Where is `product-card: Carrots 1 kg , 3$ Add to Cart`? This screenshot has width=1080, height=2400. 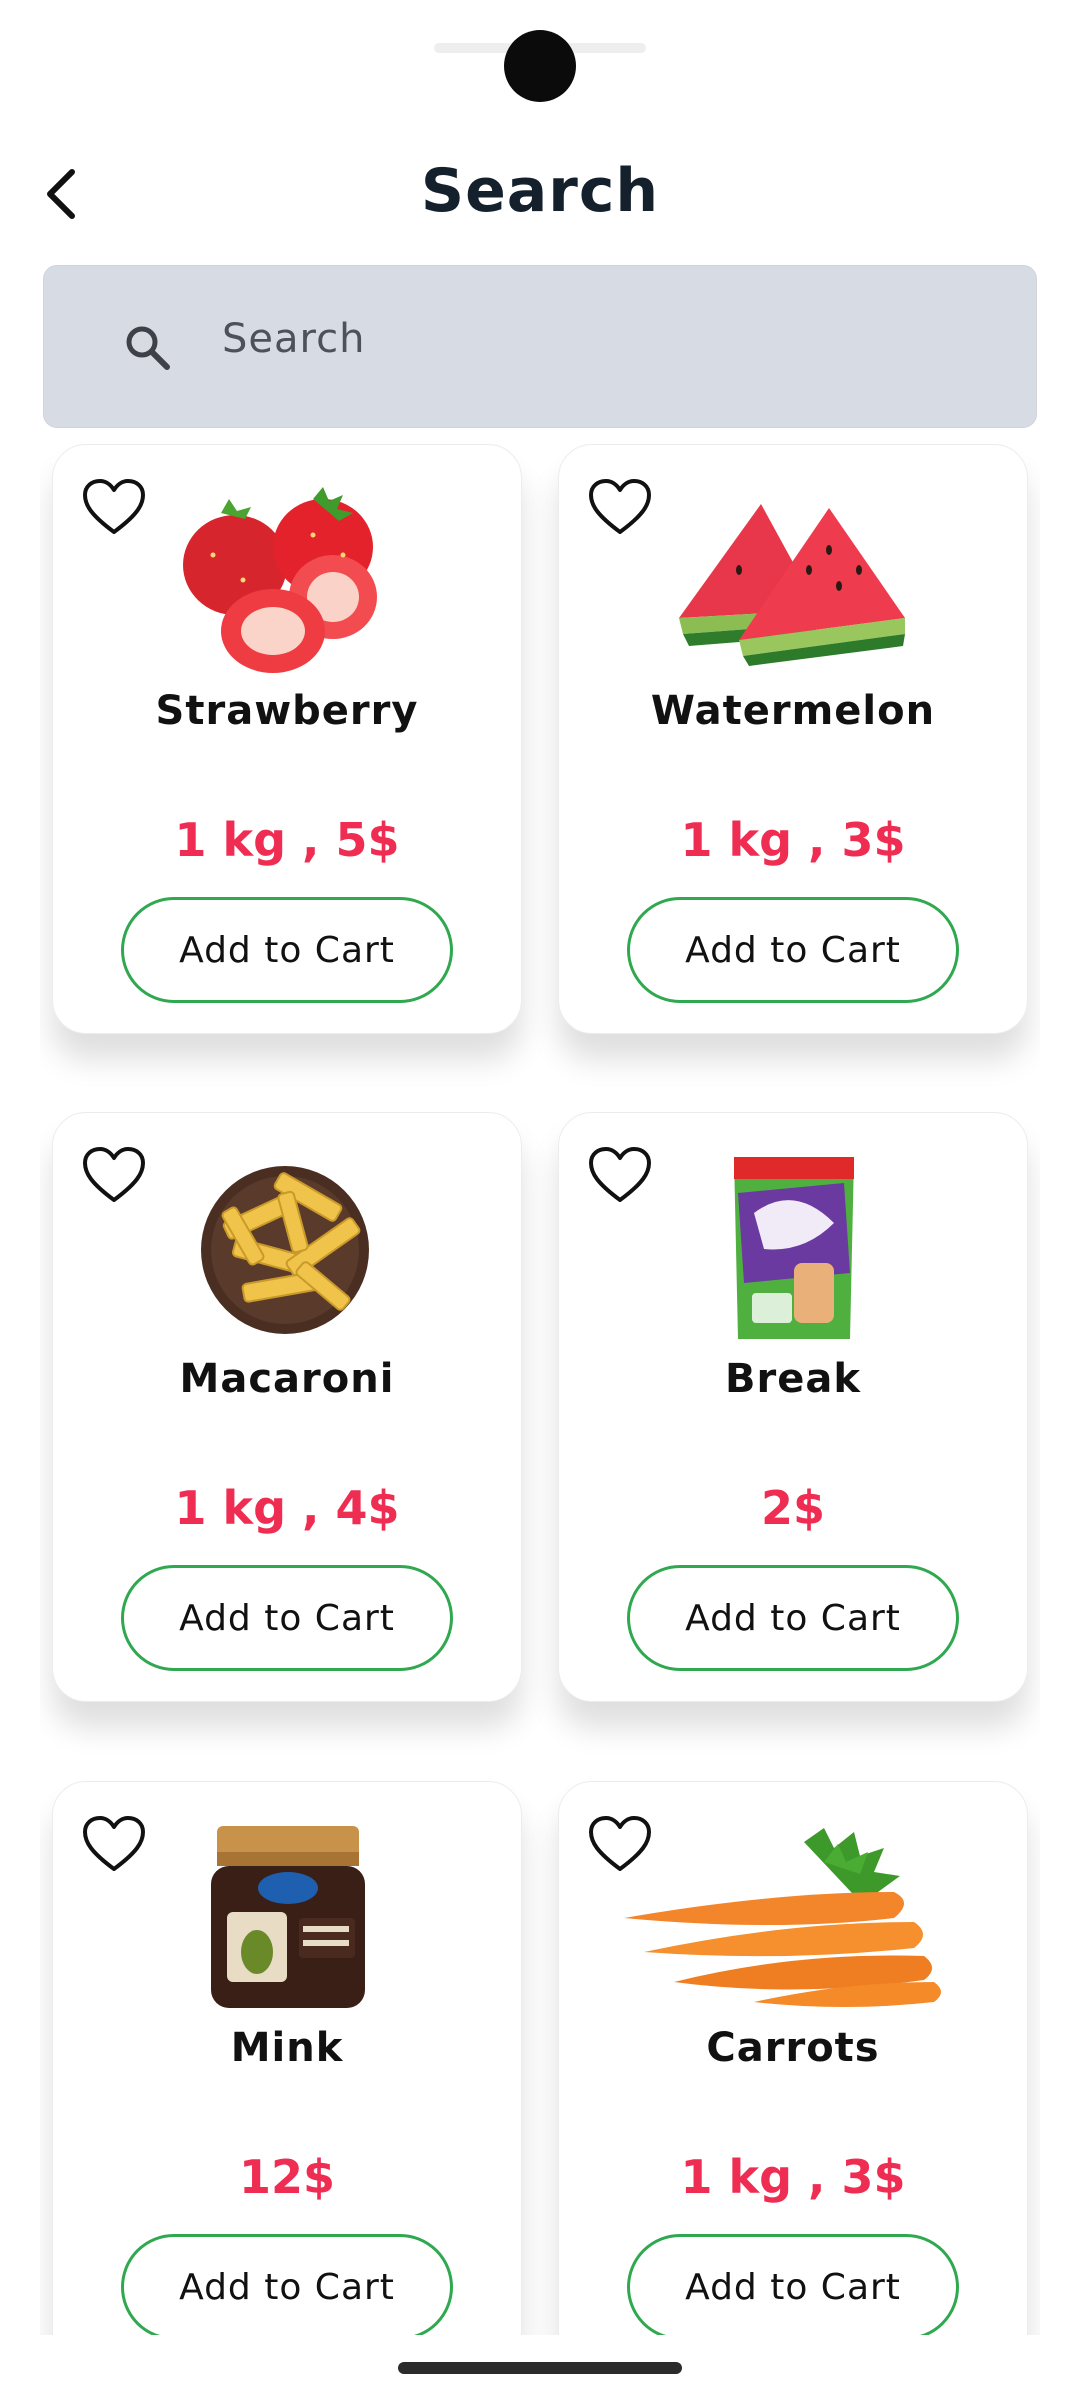 product-card: Carrots 1 kg , 3$ Add to Cart is located at coordinates (793, 2058).